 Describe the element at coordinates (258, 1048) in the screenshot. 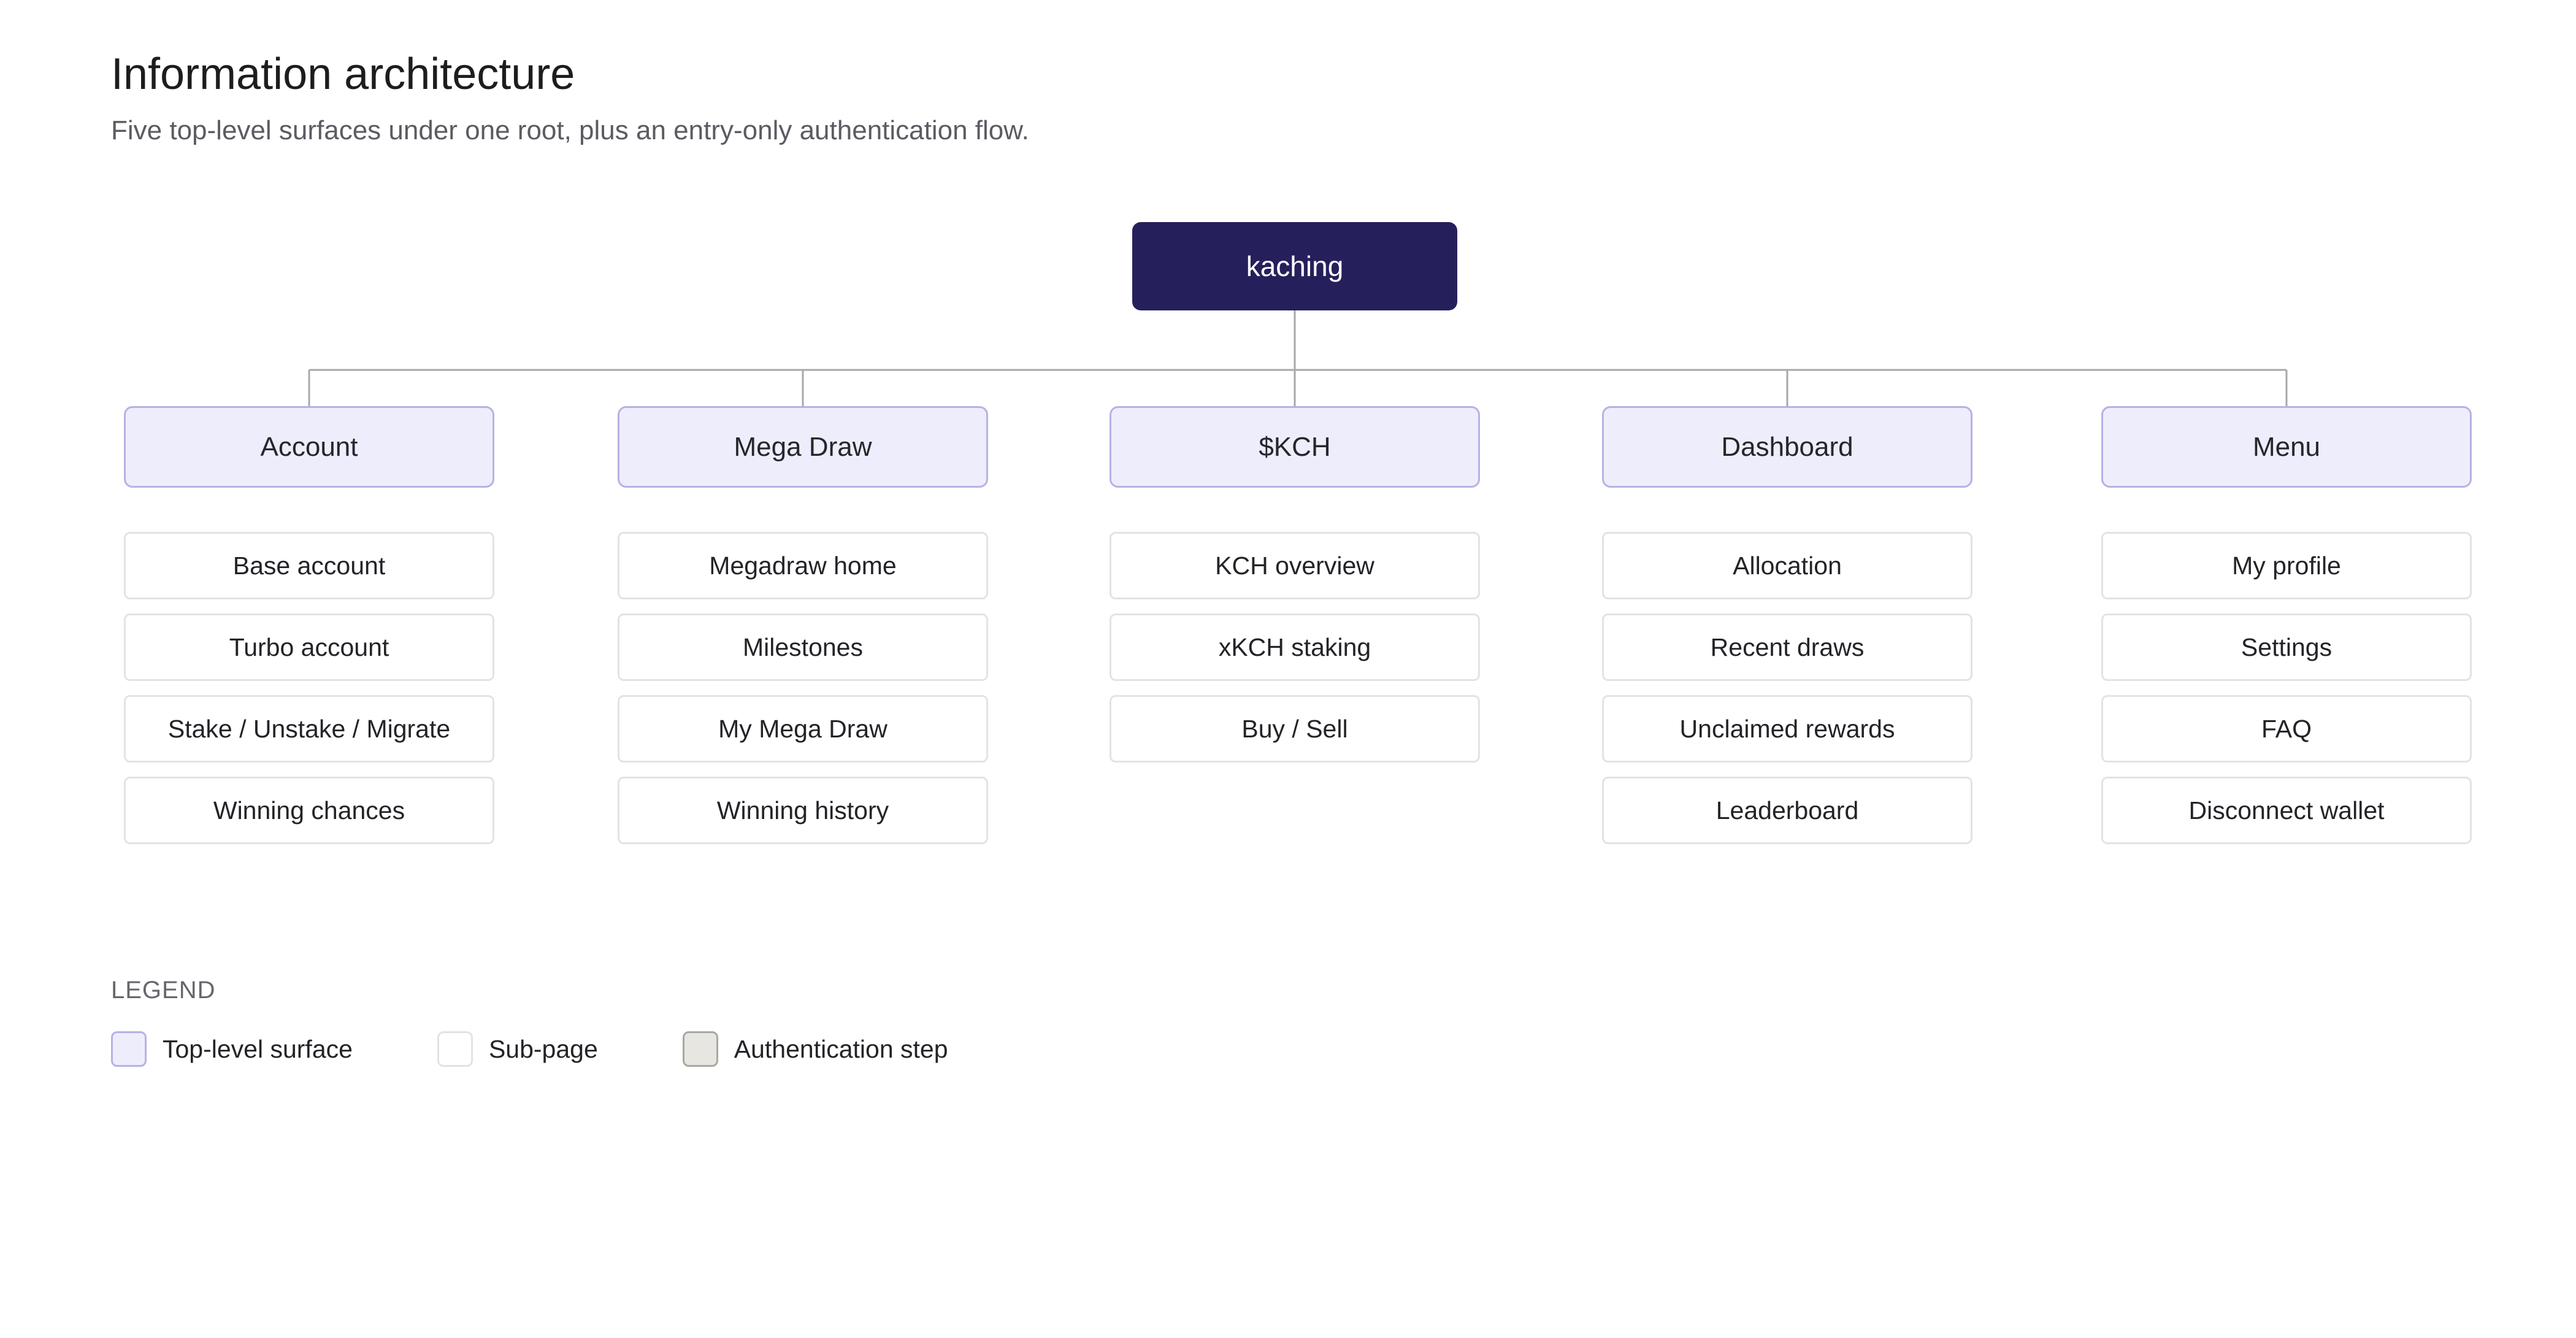

I see `legend-label: Top-level surface` at that location.